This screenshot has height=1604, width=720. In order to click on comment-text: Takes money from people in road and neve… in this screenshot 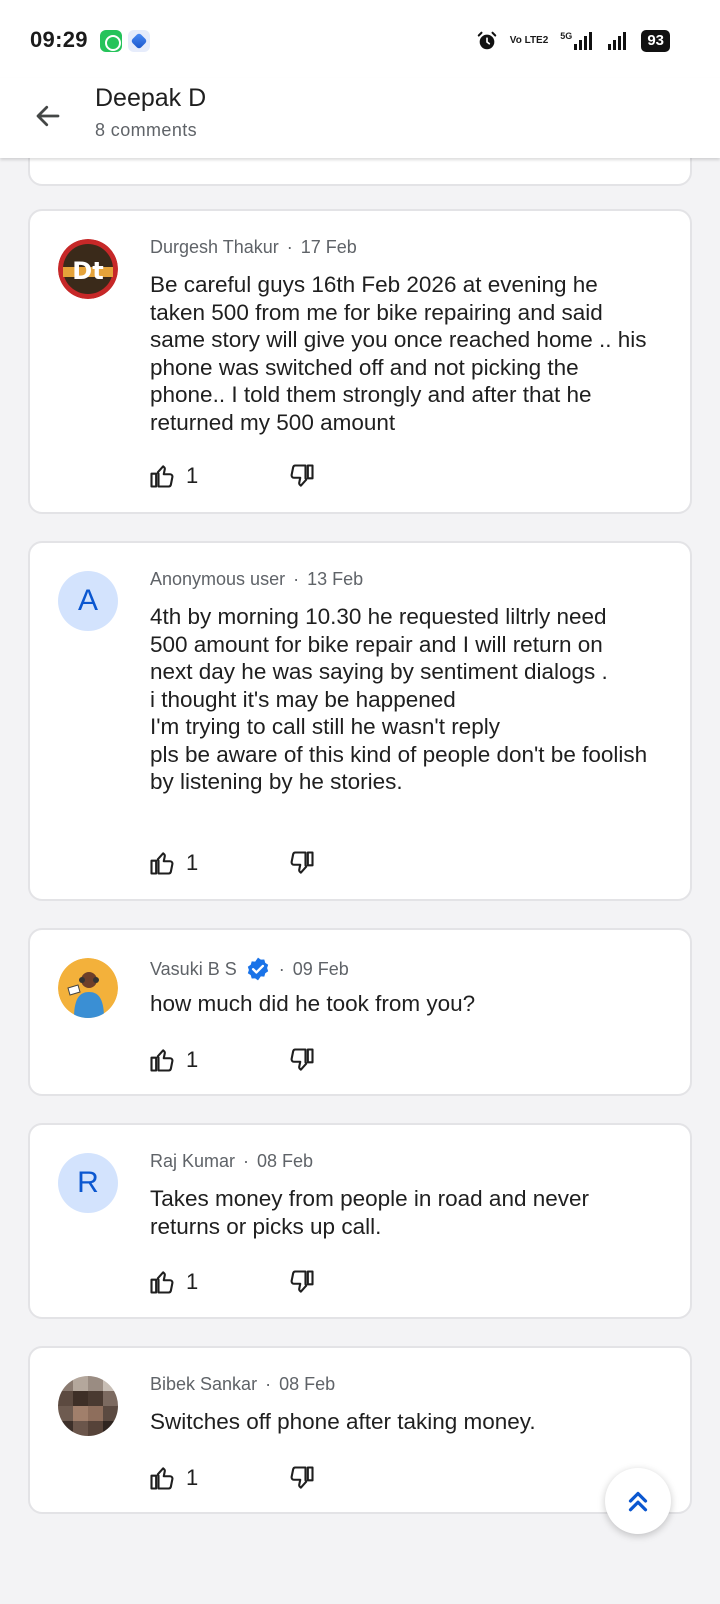, I will do `click(373, 1212)`.